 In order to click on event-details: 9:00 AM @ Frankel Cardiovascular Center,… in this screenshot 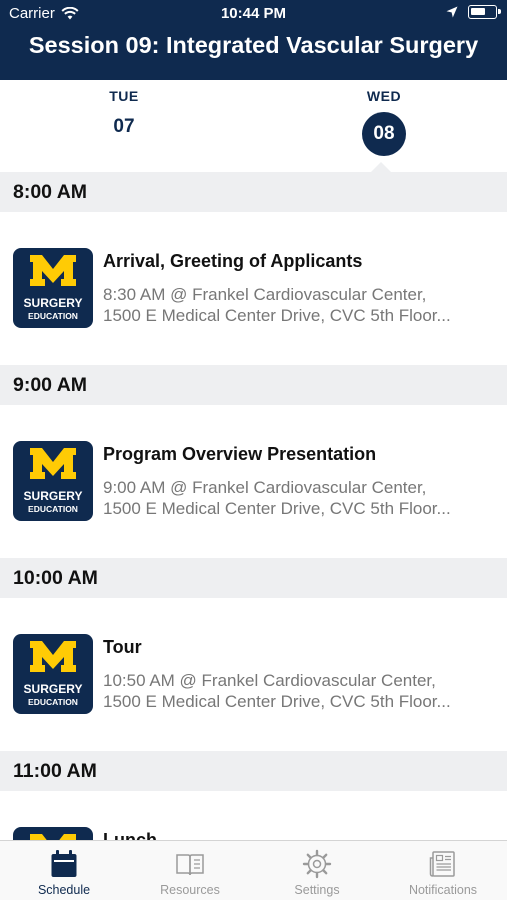, I will do `click(298, 498)`.